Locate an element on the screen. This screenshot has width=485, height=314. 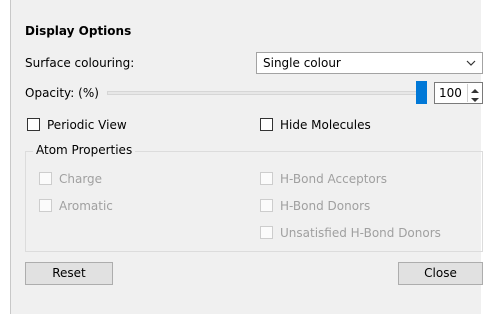
close-button: Close is located at coordinates (440, 273).